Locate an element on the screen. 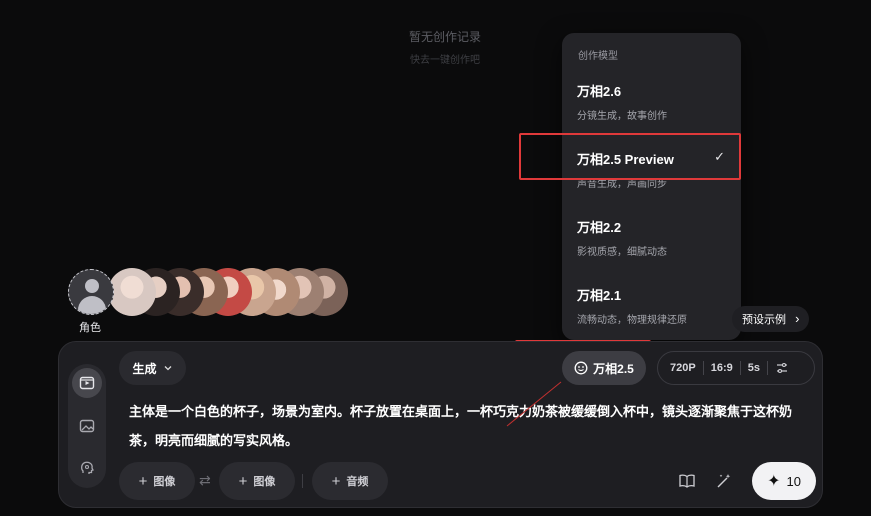 The image size is (871, 516). video-mode-button is located at coordinates (87, 383).